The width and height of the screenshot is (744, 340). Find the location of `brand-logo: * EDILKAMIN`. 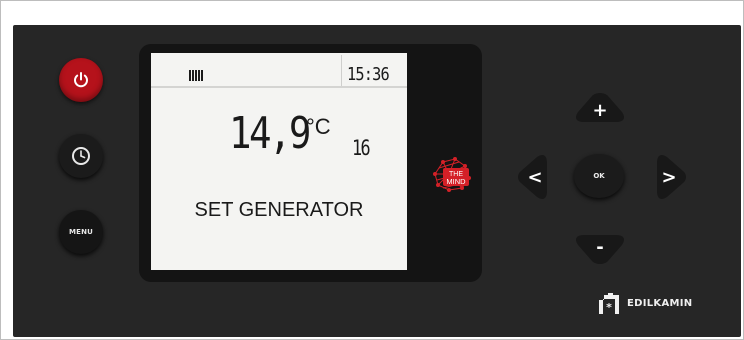

brand-logo: * EDILKAMIN is located at coordinates (644, 303).